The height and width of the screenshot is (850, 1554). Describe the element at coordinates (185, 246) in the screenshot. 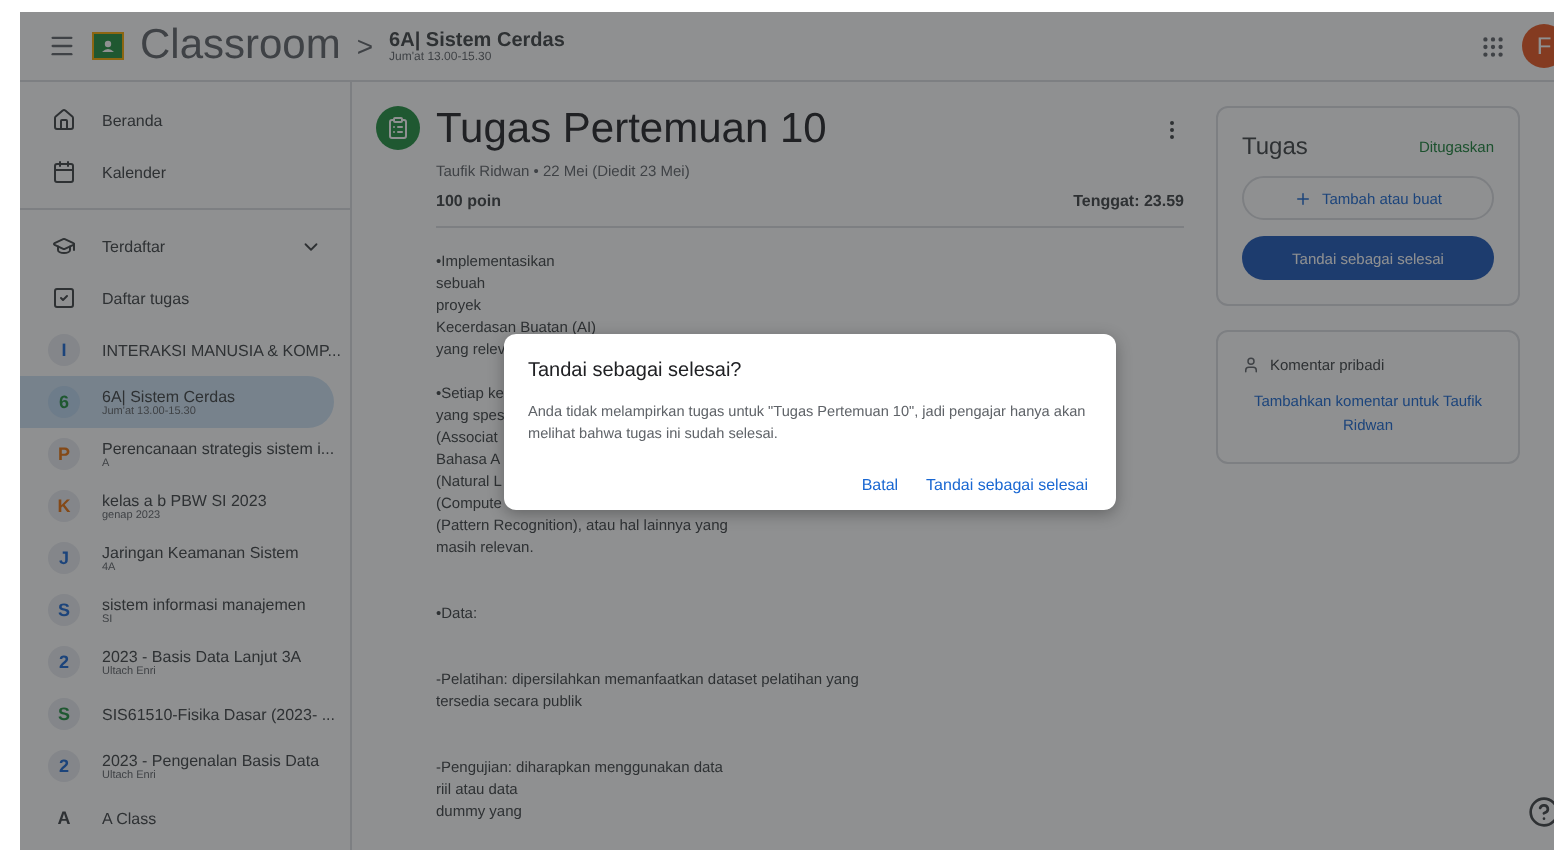

I see `enrolled-section: Terdaftar` at that location.